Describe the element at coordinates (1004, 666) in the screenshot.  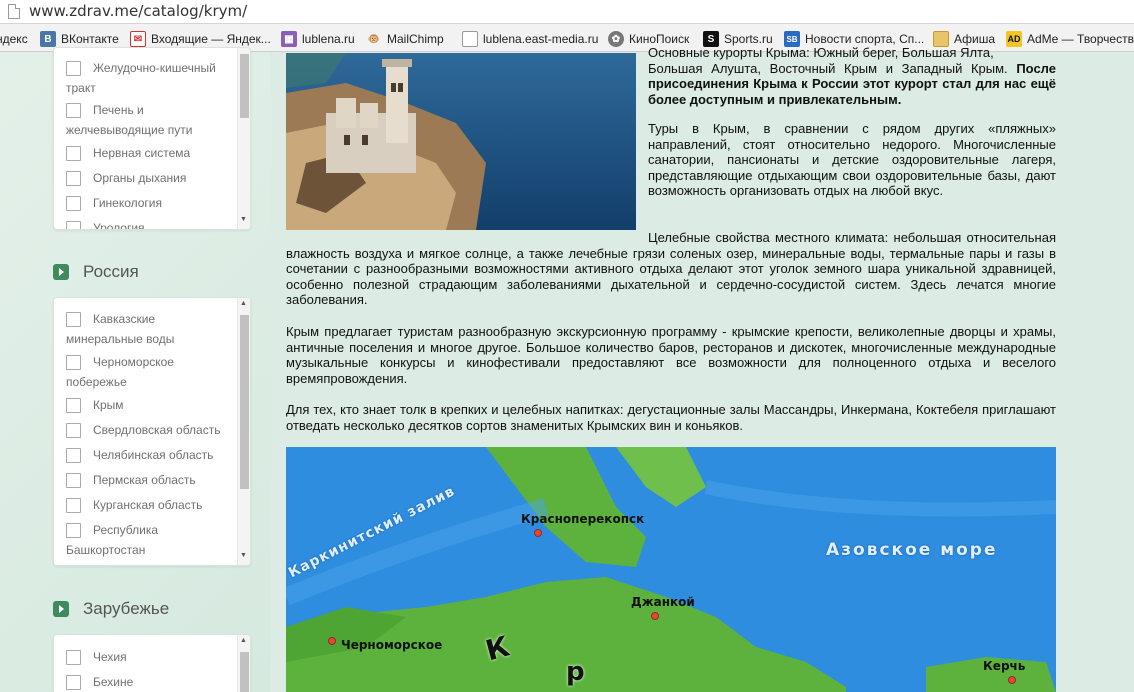
I see `city-label: Керчь` at that location.